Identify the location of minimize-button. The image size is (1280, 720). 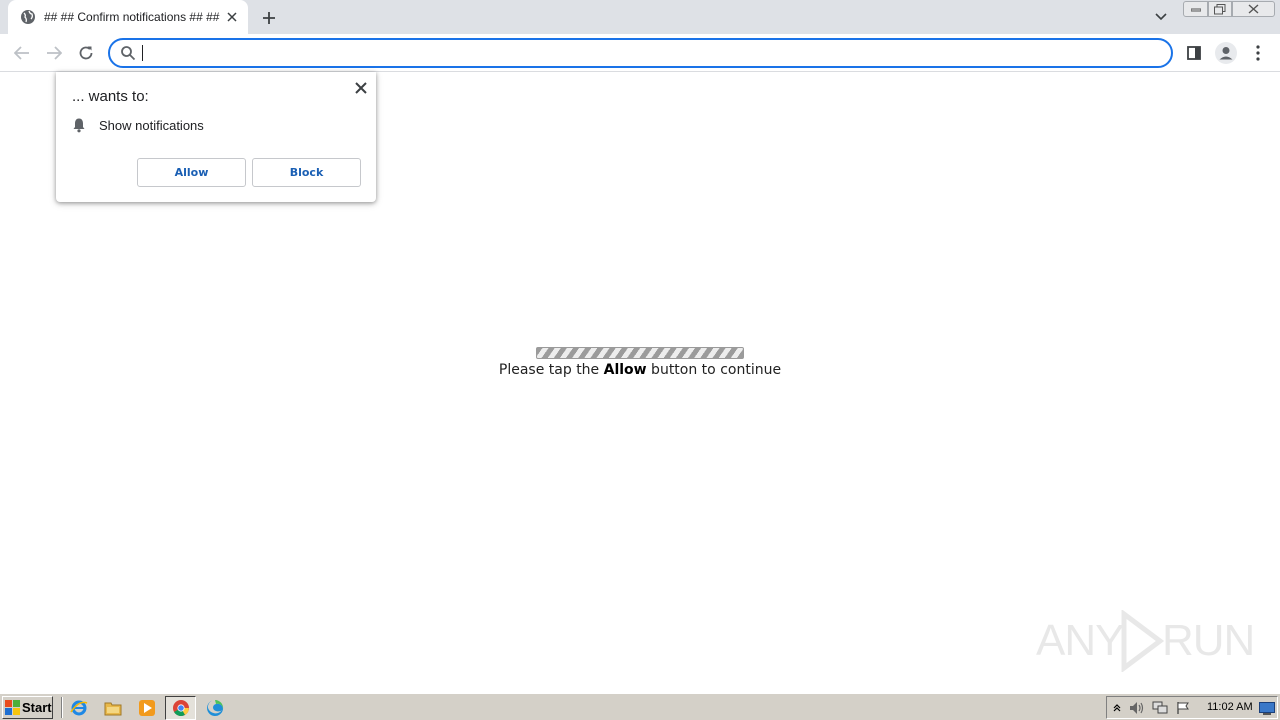
(1195, 9).